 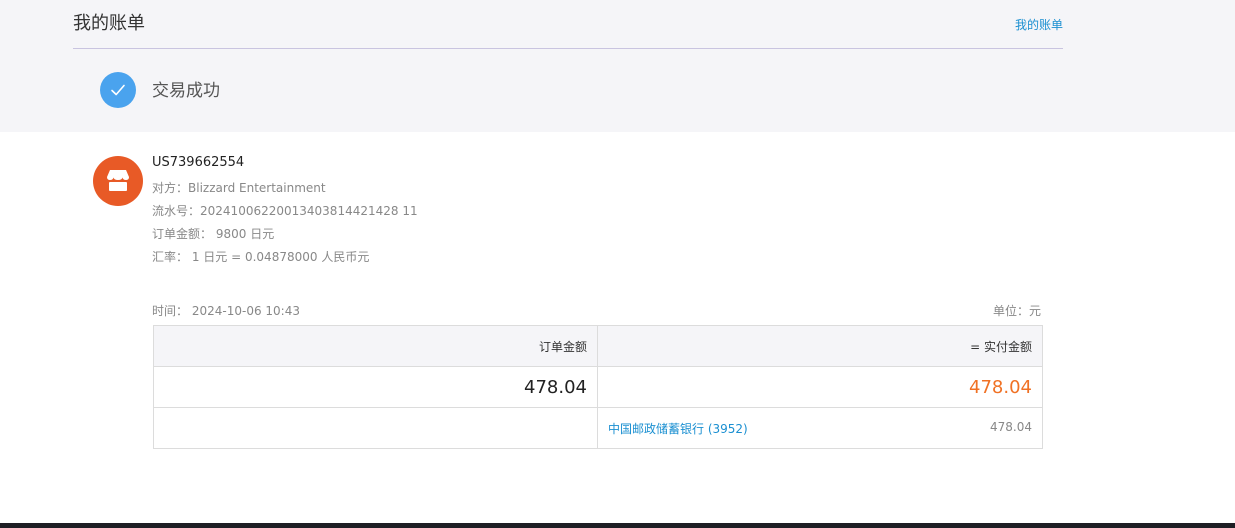 I want to click on counterparty-label: 对方：, so click(x=170, y=188).